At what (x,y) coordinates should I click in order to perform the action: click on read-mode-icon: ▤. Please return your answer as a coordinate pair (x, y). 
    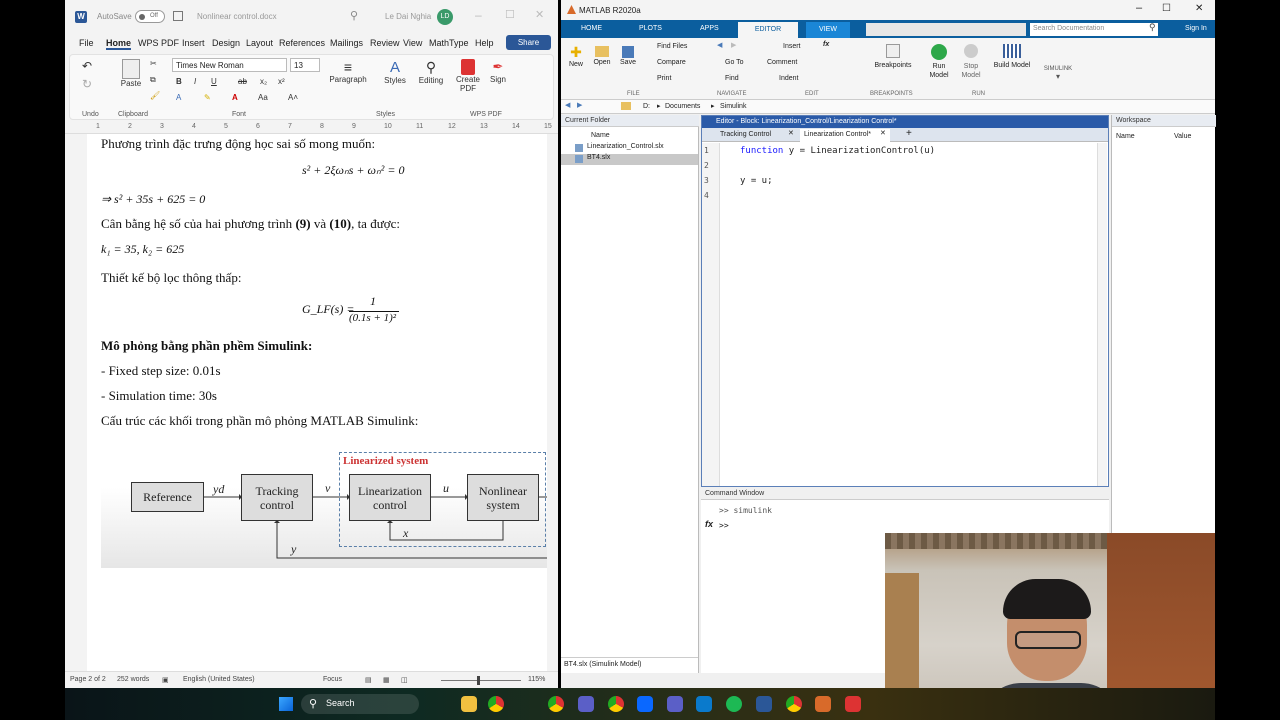
    Looking at the image, I should click on (368, 680).